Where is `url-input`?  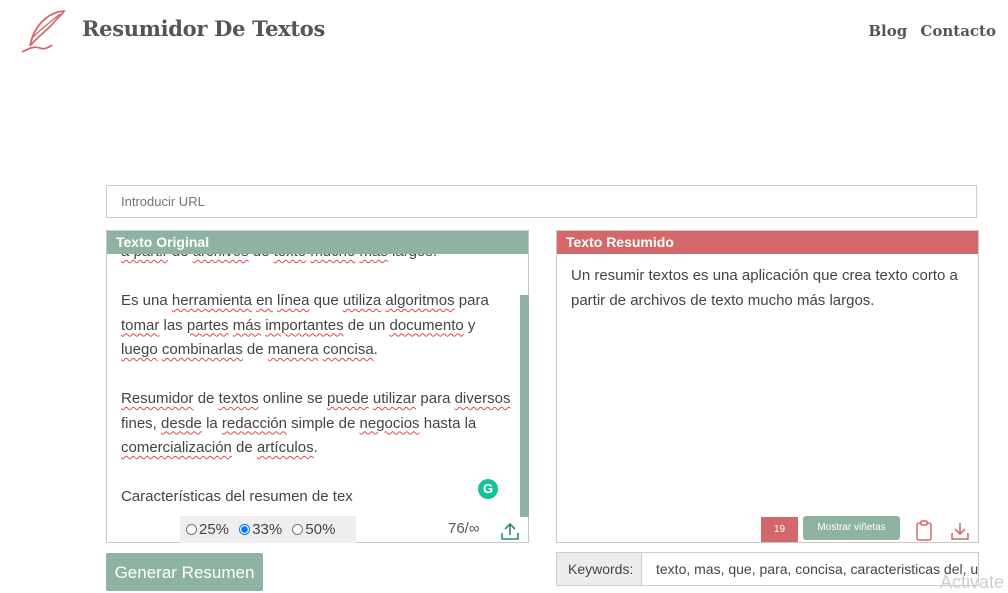 url-input is located at coordinates (541, 201).